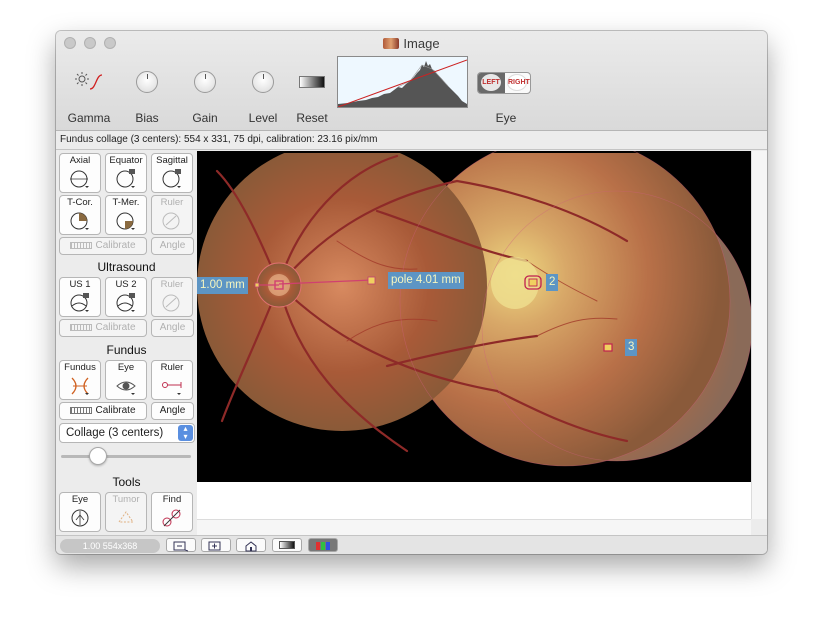  I want to click on bias-knob, so click(147, 82).